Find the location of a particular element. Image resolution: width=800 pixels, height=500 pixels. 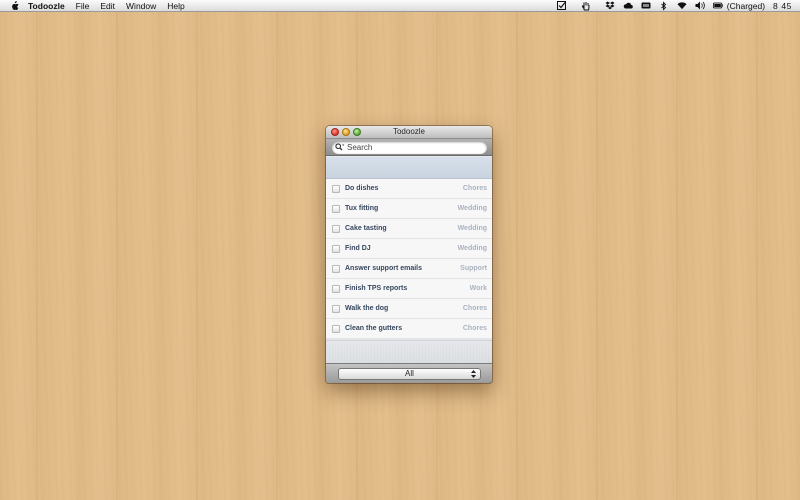

hand-icon is located at coordinates (586, 6).